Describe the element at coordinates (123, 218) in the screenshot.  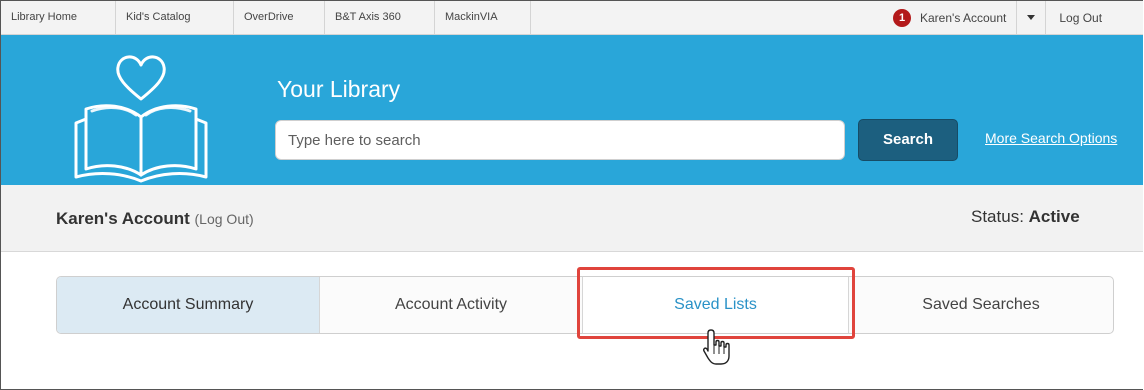
I see `account-name: Karen's Account` at that location.